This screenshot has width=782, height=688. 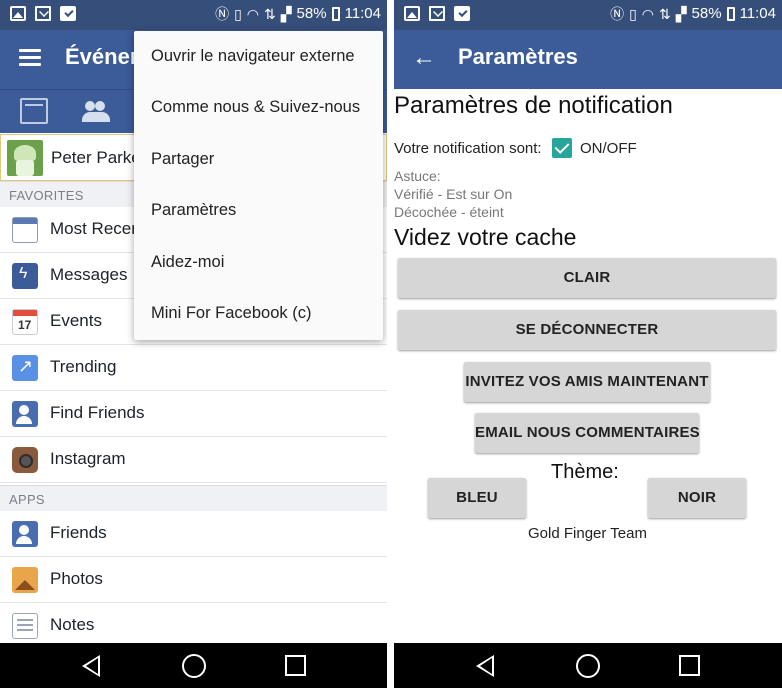 I want to click on theme-blue-button: BLEU, so click(x=477, y=498).